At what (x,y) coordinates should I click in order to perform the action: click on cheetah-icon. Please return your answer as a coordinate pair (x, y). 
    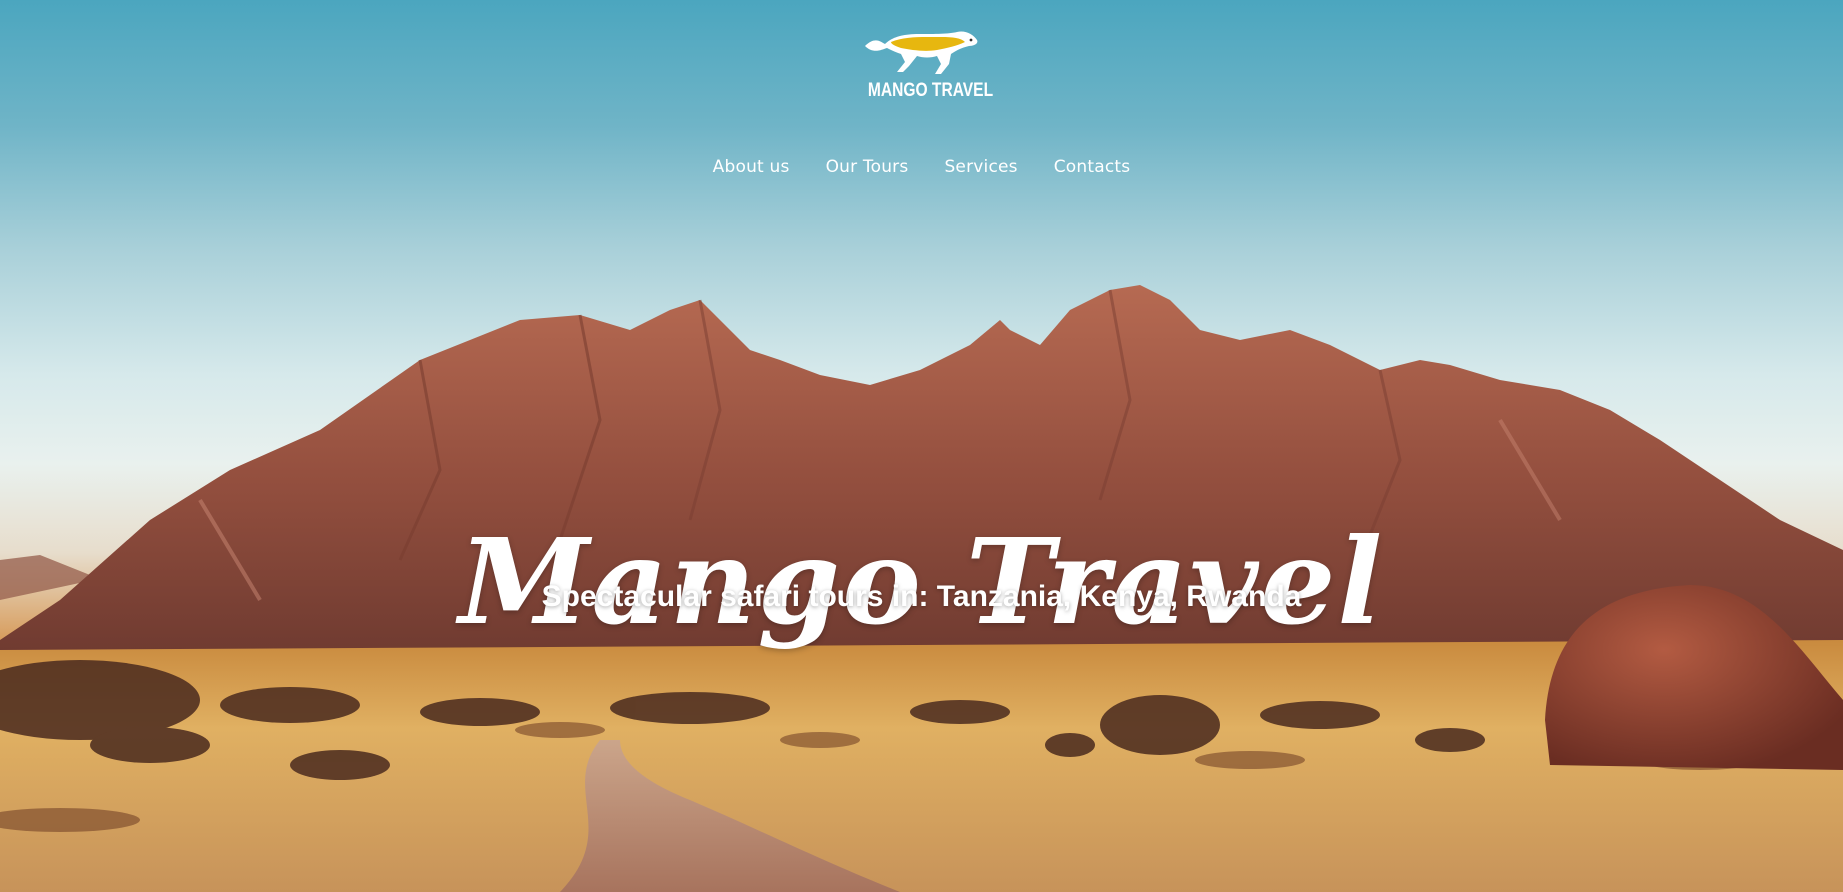
    Looking at the image, I should click on (921, 52).